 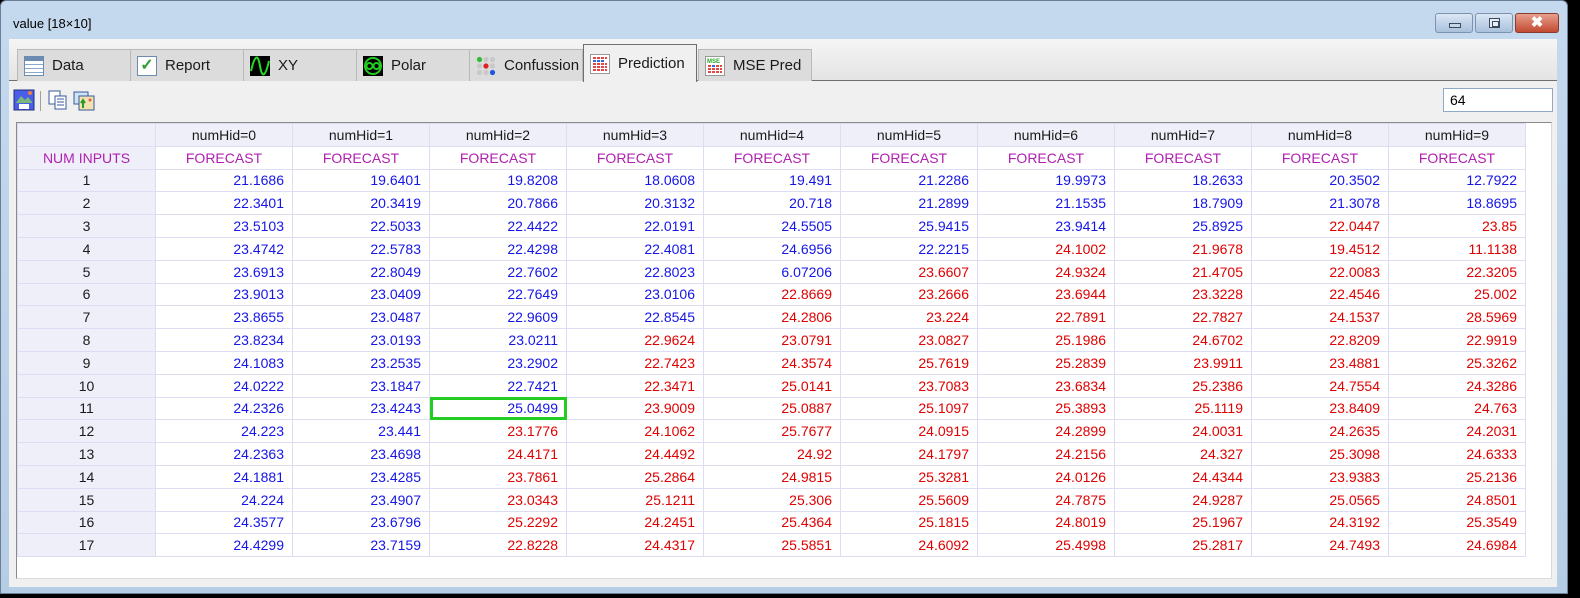 I want to click on selected-data-cell: 25.0499, so click(x=498, y=408).